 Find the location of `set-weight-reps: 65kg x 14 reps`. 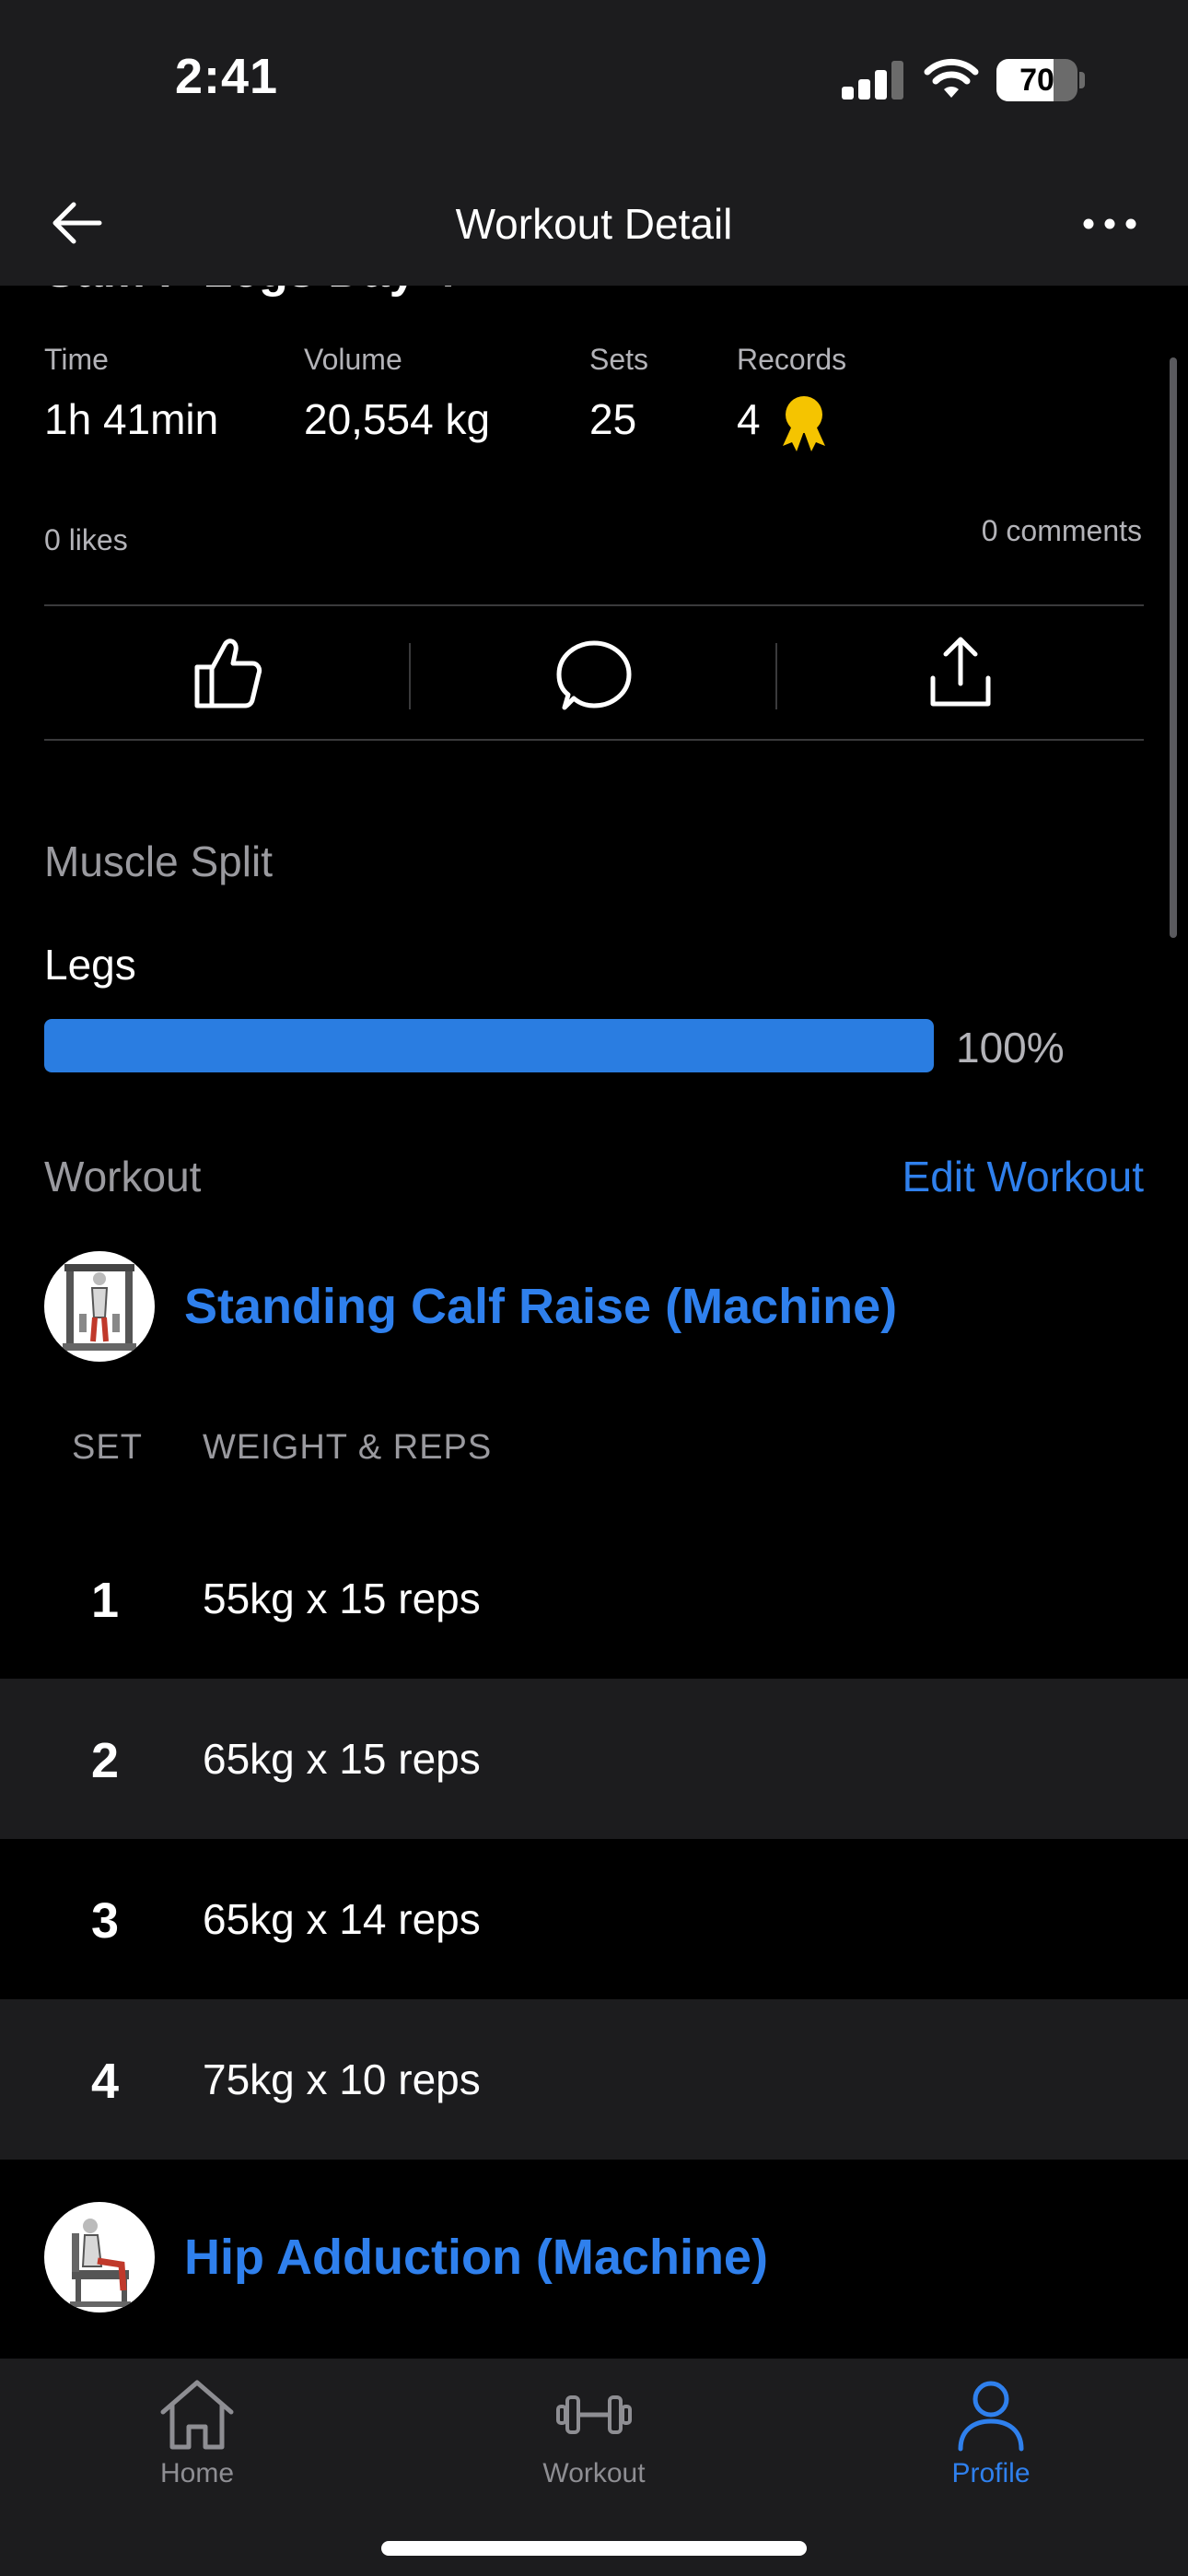

set-weight-reps: 65kg x 14 reps is located at coordinates (342, 1919).